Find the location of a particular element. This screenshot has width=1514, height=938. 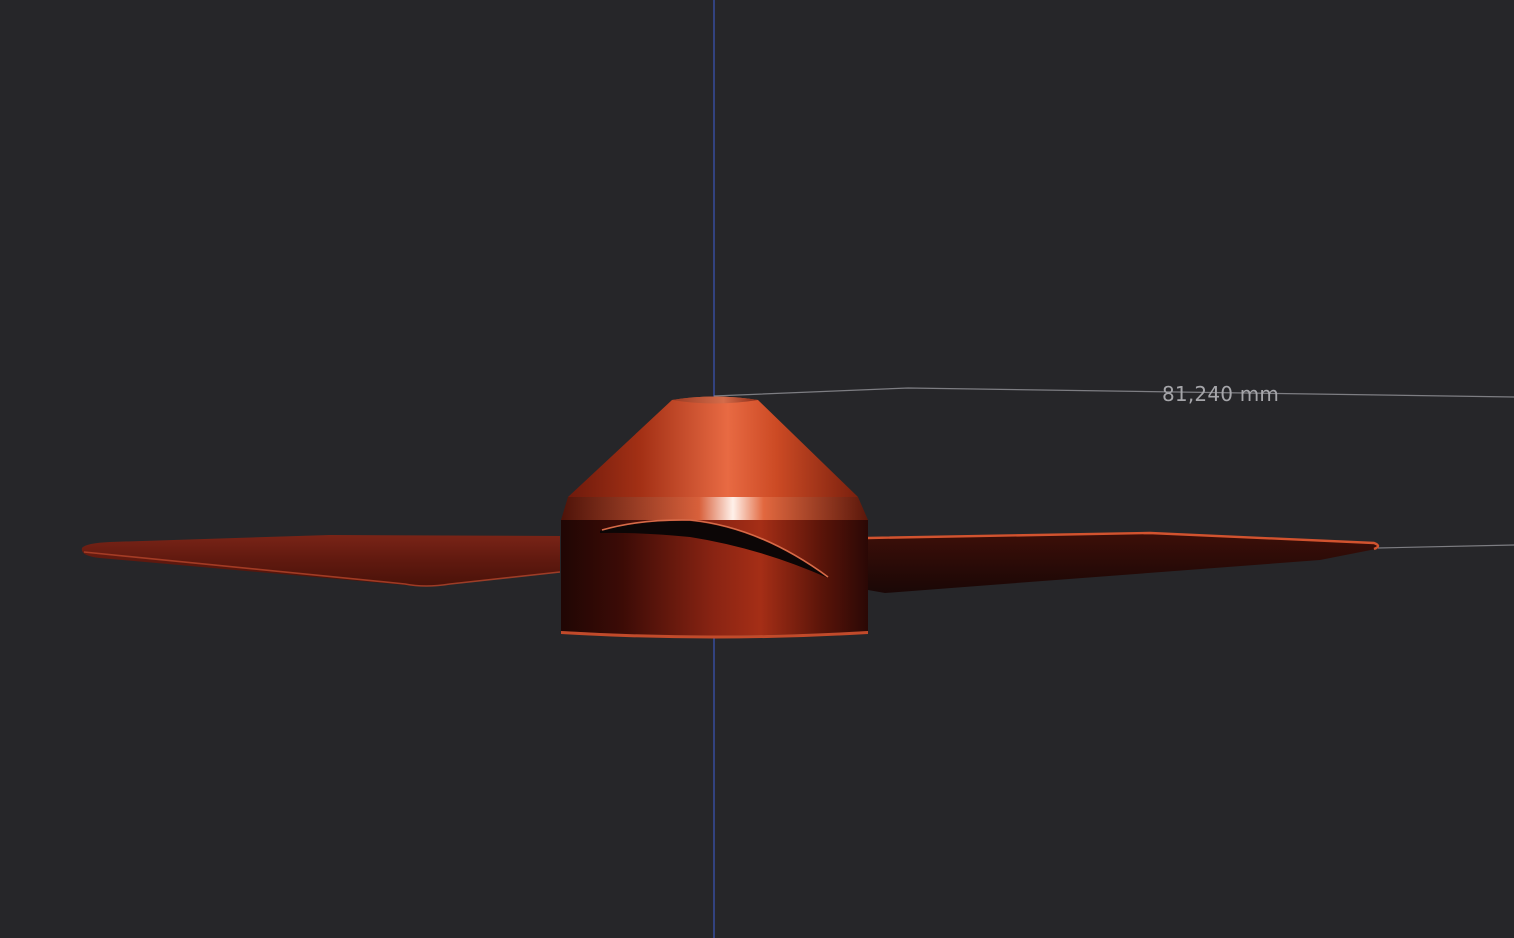

dimension-line-top is located at coordinates (1113, 392).